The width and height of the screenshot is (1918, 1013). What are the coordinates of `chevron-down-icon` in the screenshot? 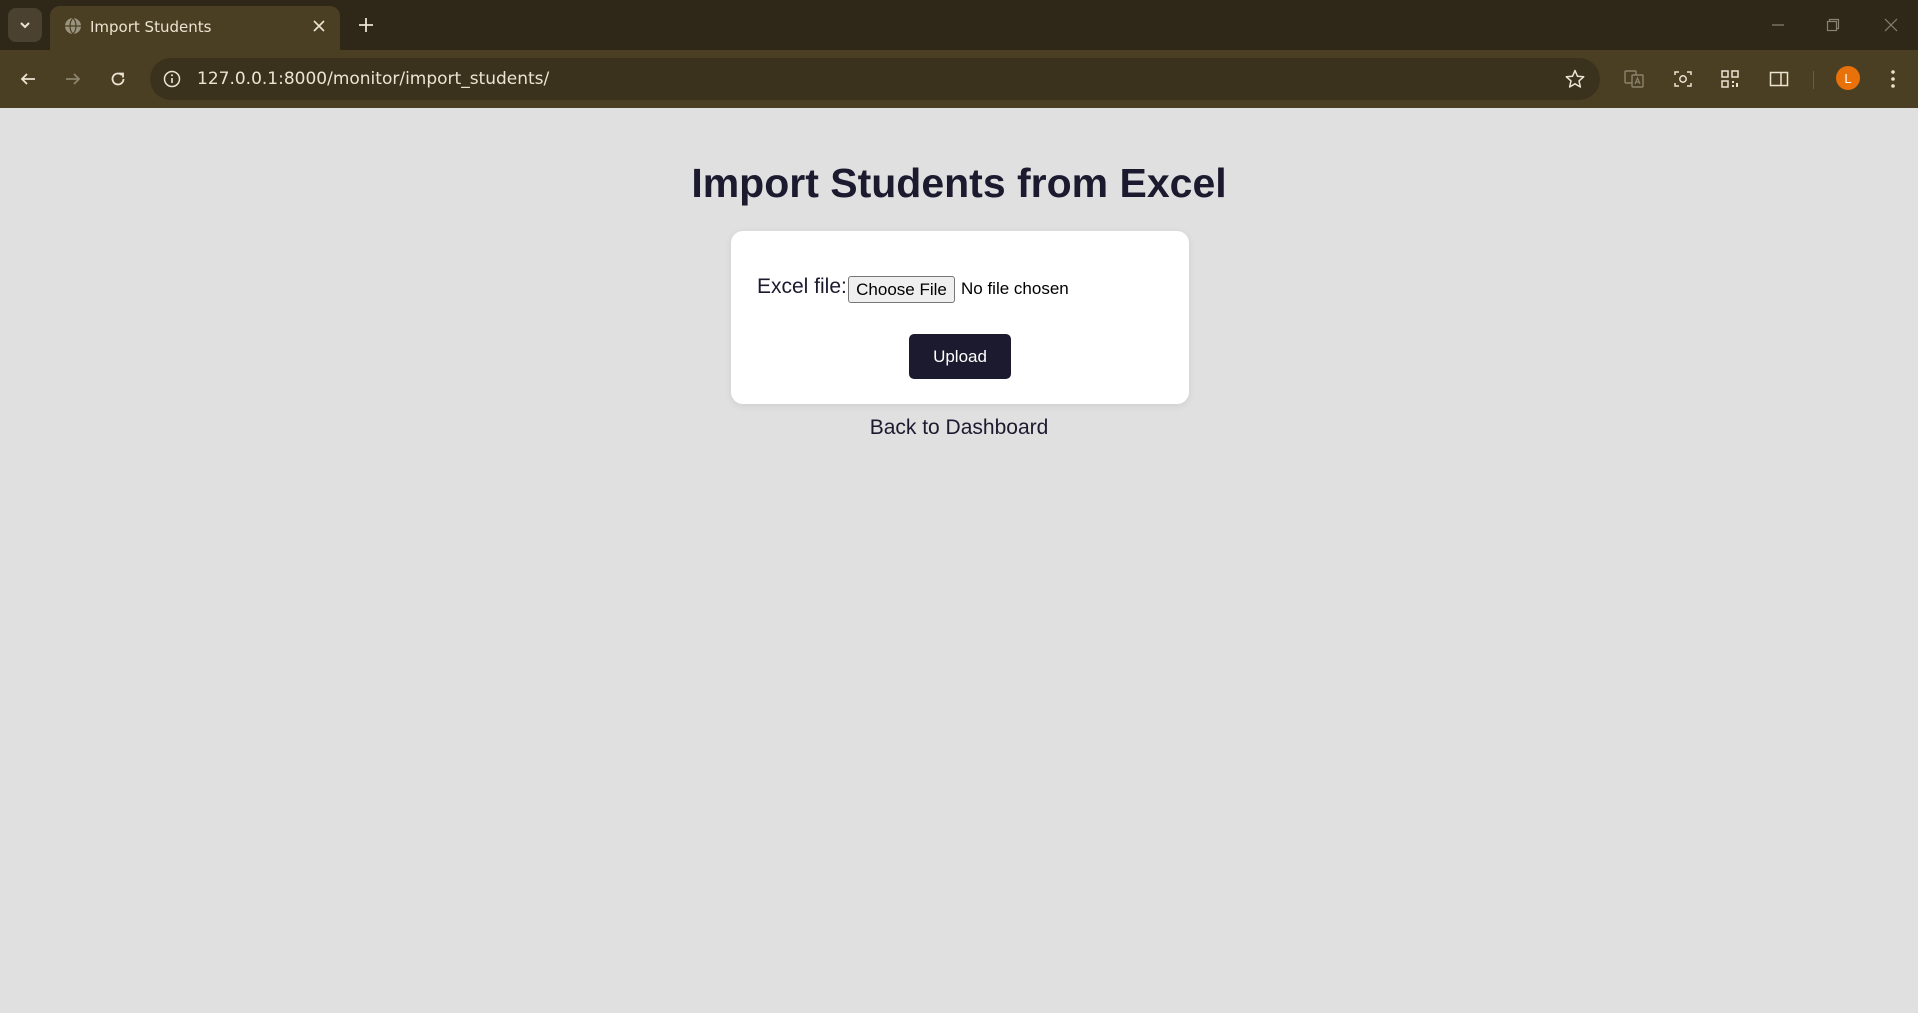 It's located at (25, 25).